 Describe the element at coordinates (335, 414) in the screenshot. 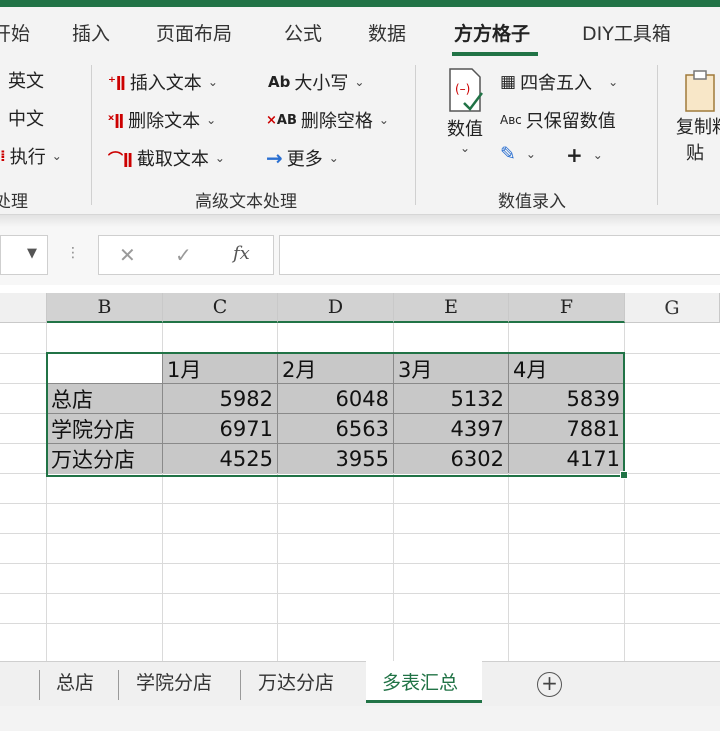

I see `selection-range` at that location.